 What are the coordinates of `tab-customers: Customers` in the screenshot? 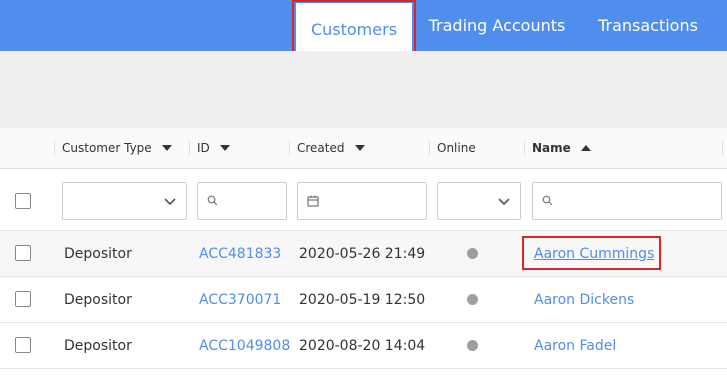 It's located at (354, 29).